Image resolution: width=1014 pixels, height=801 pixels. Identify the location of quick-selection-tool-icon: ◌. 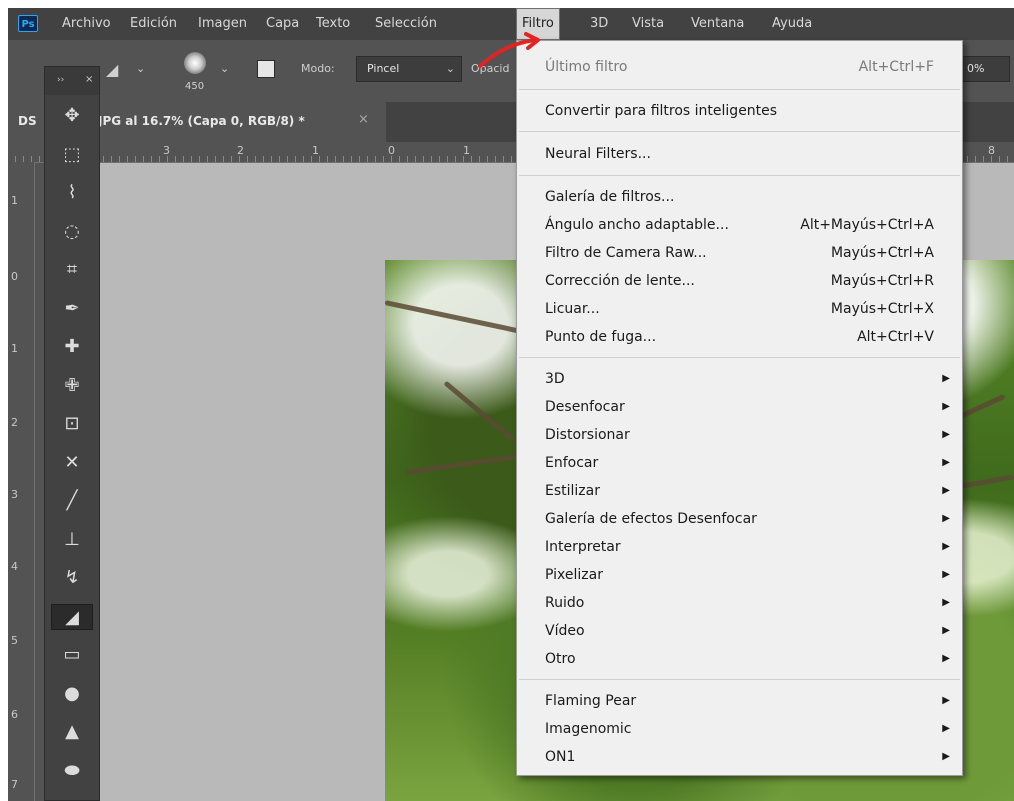
(72, 232).